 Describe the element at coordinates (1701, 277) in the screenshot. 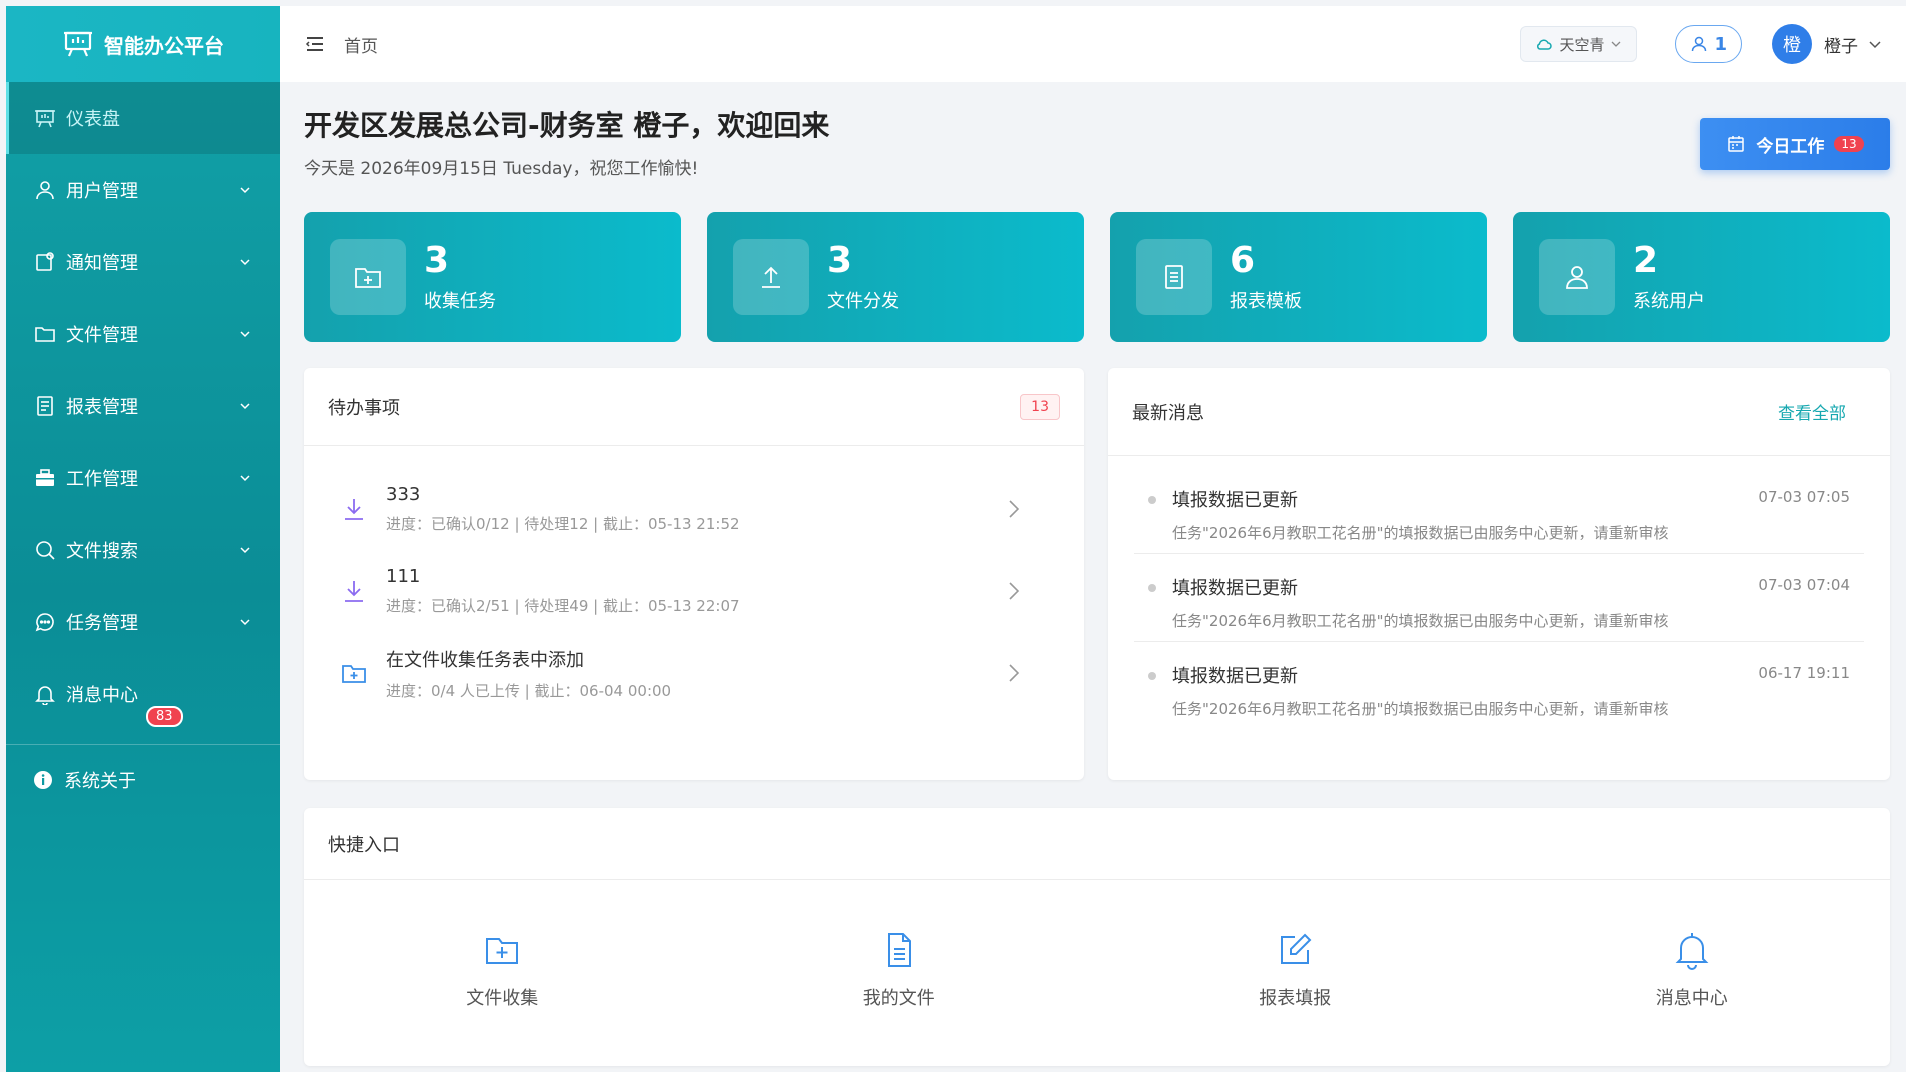

I see `stat-card-system-users: 2 系统用户` at that location.